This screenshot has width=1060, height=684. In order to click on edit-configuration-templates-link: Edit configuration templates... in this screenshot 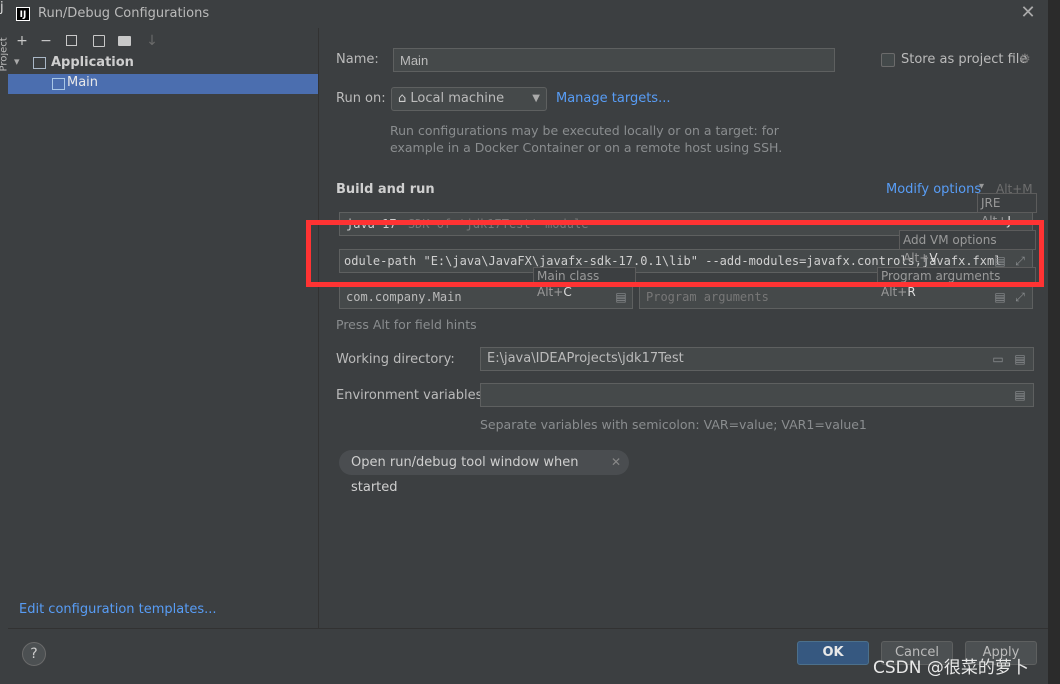, I will do `click(118, 609)`.